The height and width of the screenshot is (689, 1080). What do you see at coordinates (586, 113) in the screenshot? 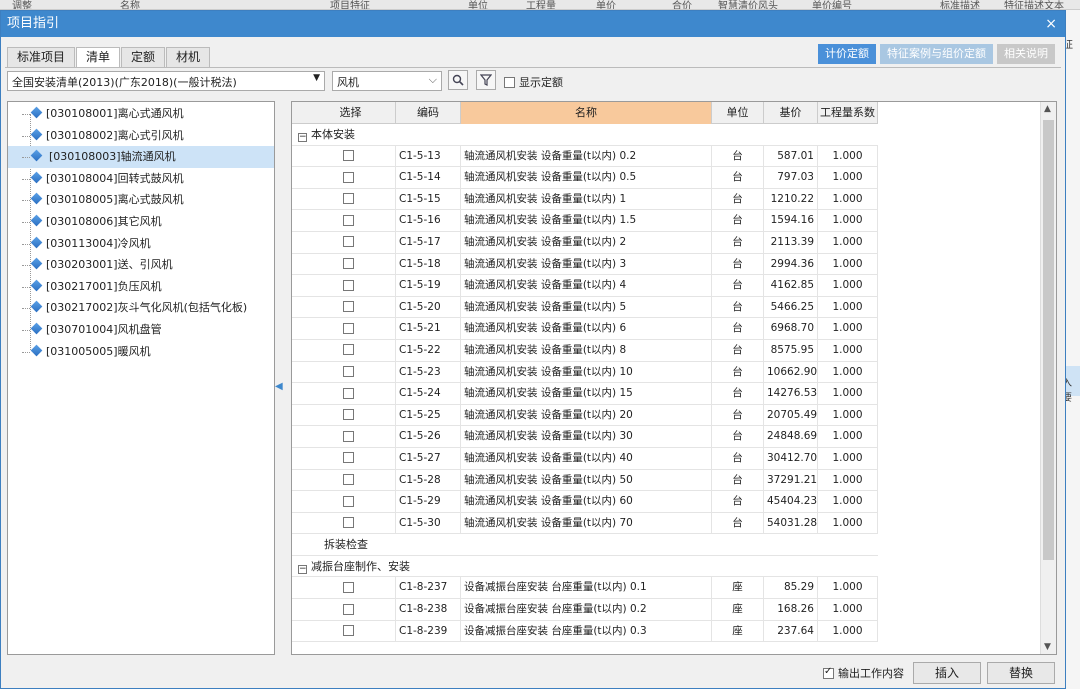
I see `grid-header-name: 名称` at bounding box center [586, 113].